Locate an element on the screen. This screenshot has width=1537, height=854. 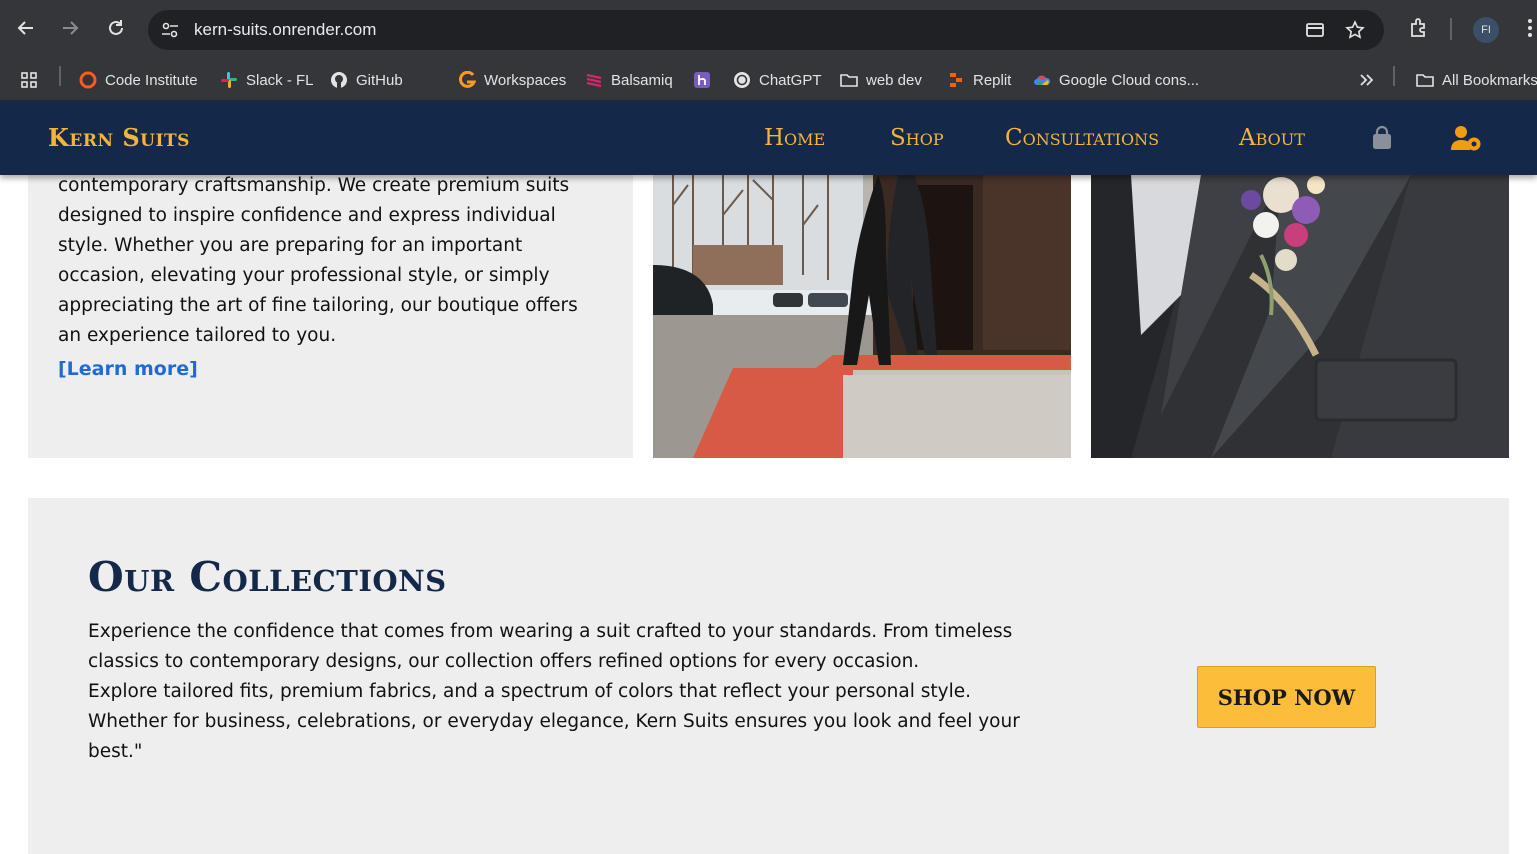
bookmark-code-institute: Code Institute is located at coordinates (138, 80).